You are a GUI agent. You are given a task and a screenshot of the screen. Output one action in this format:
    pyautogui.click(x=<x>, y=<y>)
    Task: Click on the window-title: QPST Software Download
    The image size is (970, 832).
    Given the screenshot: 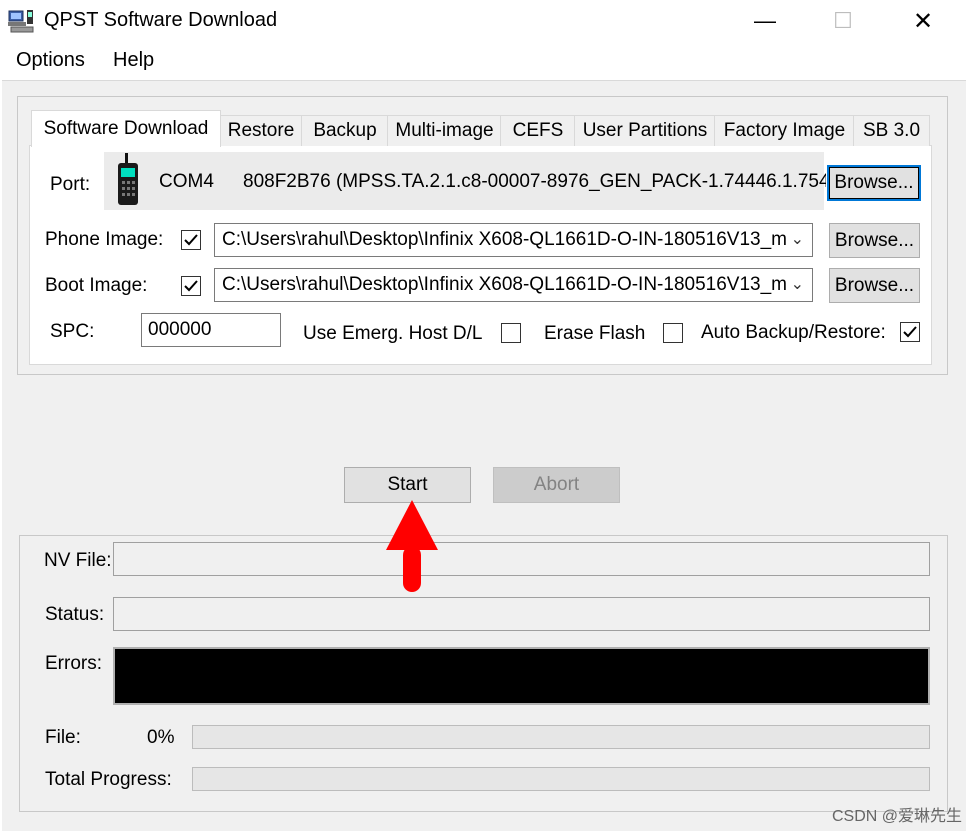 What is the action you would take?
    pyautogui.click(x=161, y=20)
    